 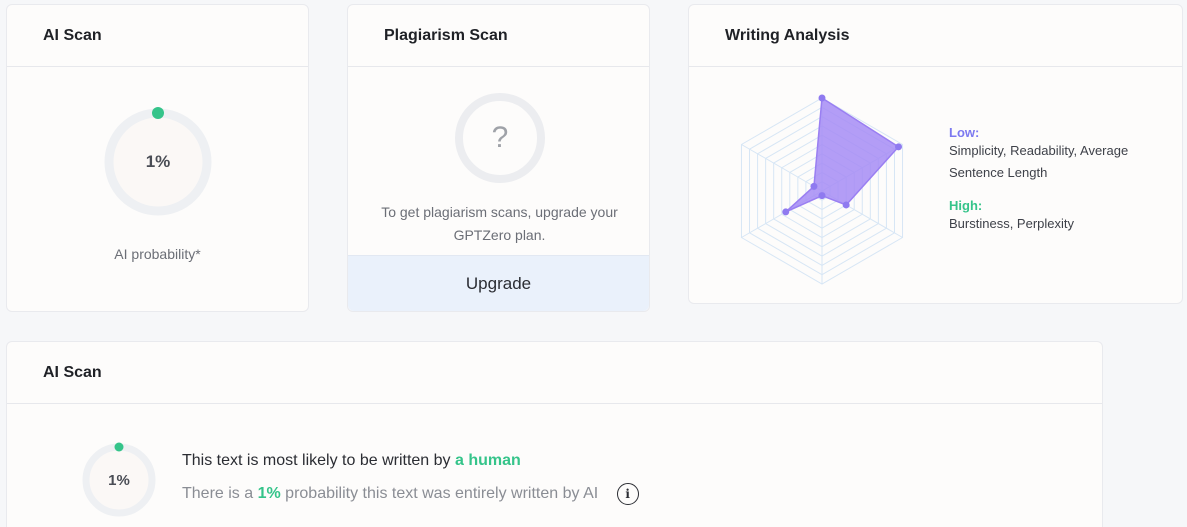 What do you see at coordinates (627, 494) in the screenshot?
I see `info-icon: i` at bounding box center [627, 494].